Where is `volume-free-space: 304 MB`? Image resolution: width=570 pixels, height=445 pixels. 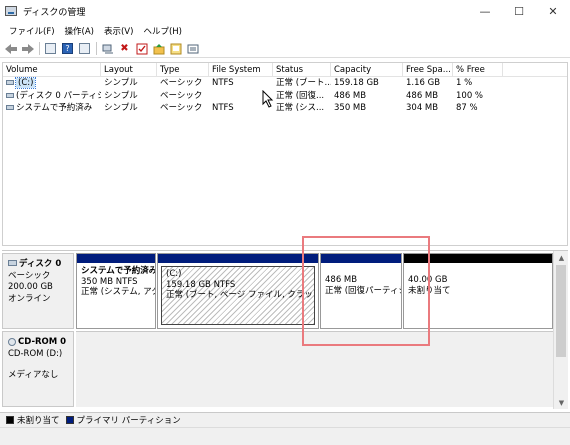 volume-free-space: 304 MB is located at coordinates (422, 108).